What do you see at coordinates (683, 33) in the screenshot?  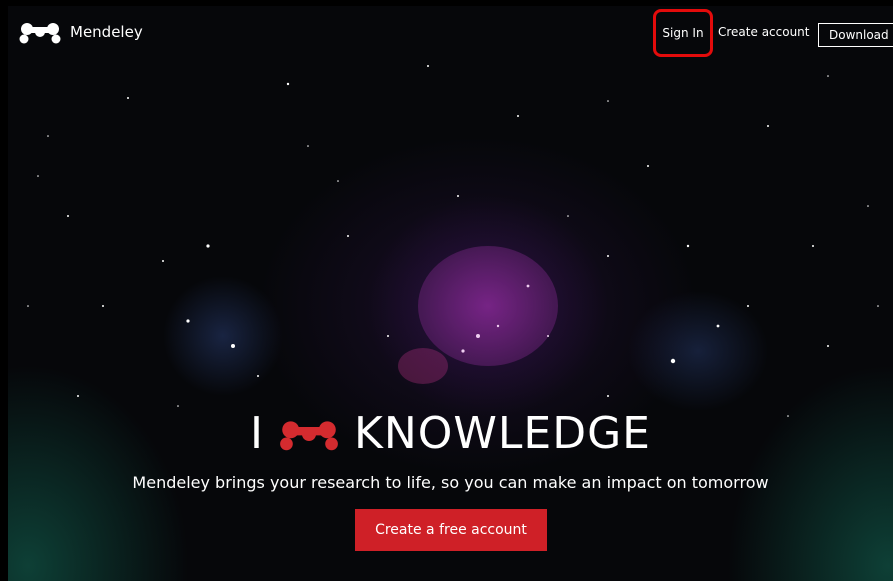 I see `sign-in-link: Sign In` at bounding box center [683, 33].